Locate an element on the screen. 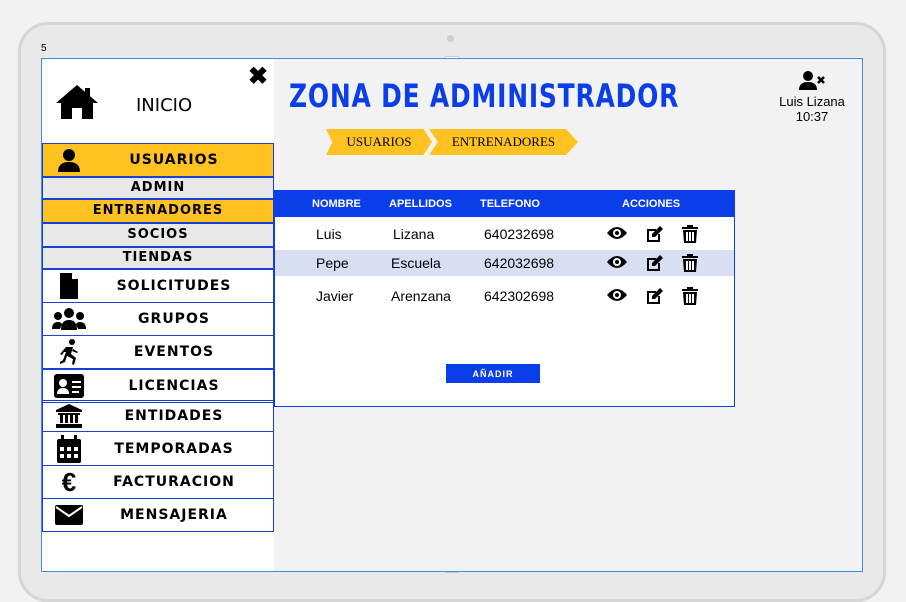 The image size is (906, 602). sidebar-item-label: TEMPORADAS is located at coordinates (174, 448).